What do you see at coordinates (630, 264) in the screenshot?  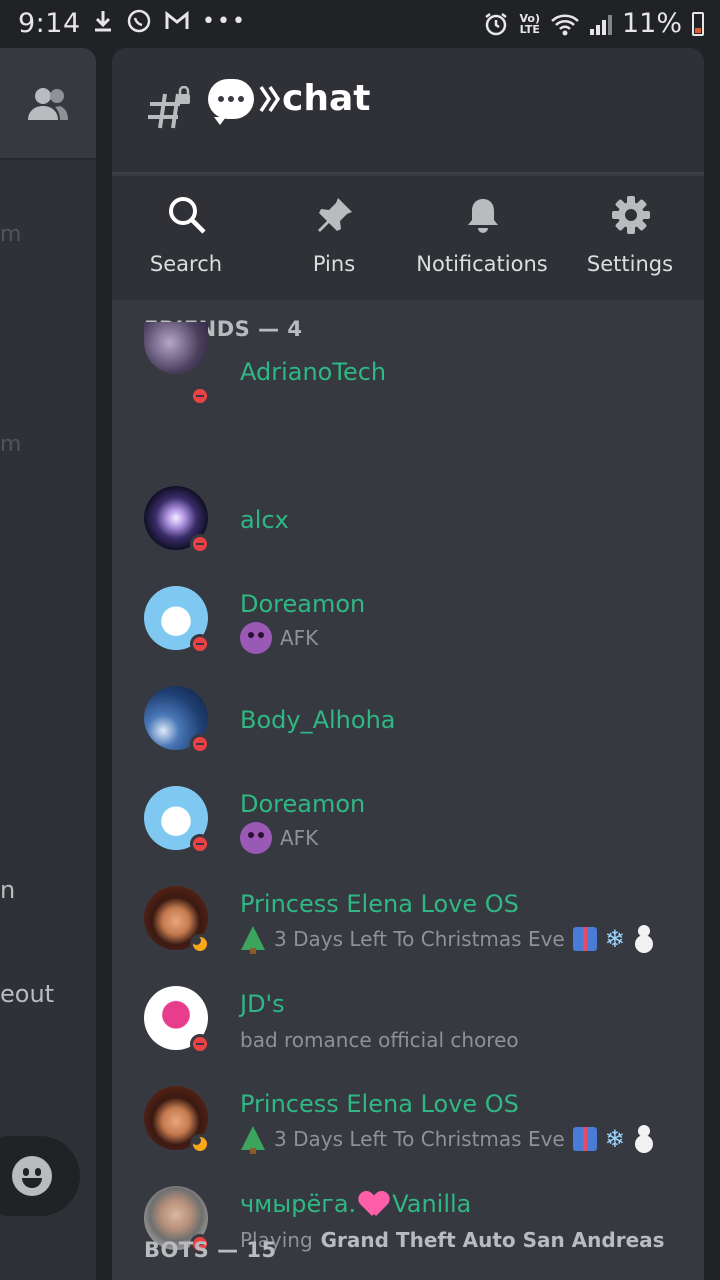 I see `settings-label: Settings` at bounding box center [630, 264].